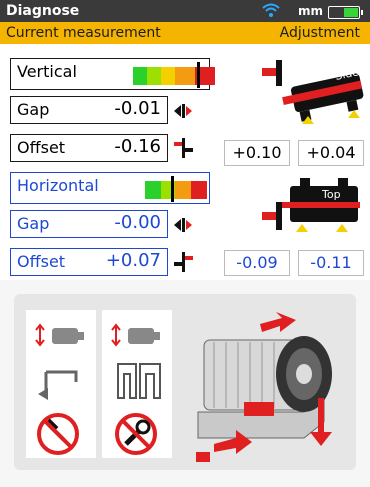 Image resolution: width=370 pixels, height=487 pixels. I want to click on wifi-icon, so click(271, 12).